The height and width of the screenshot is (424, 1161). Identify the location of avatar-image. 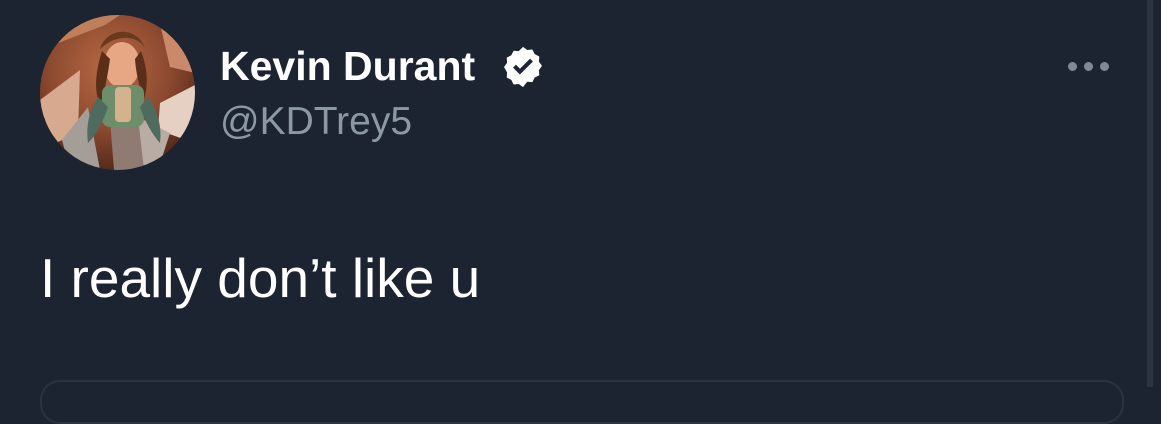
(117, 92).